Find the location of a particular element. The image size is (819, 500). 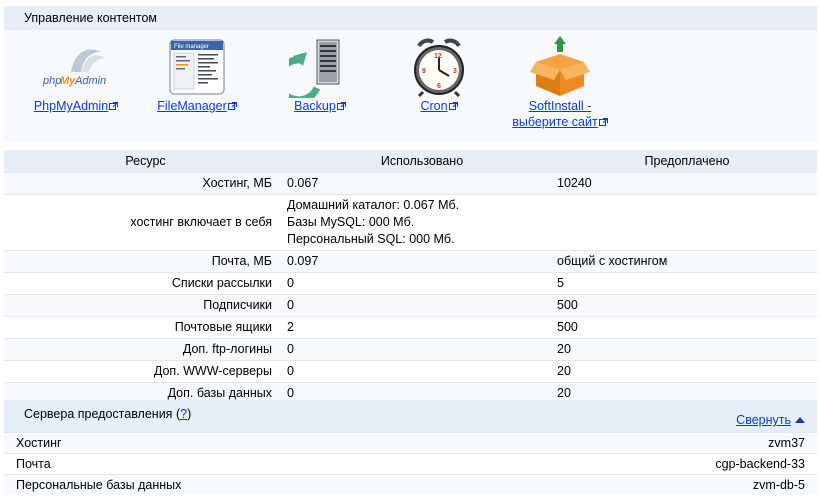

server-row: Хостинг zvm37 is located at coordinates (410, 442).